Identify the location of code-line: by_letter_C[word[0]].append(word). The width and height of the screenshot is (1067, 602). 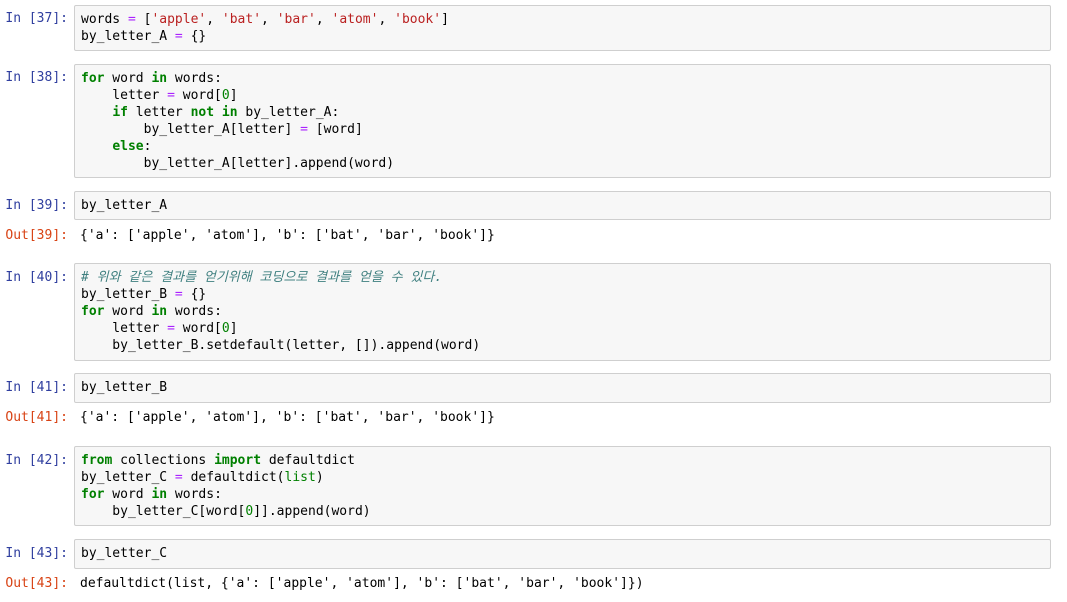
(562, 511).